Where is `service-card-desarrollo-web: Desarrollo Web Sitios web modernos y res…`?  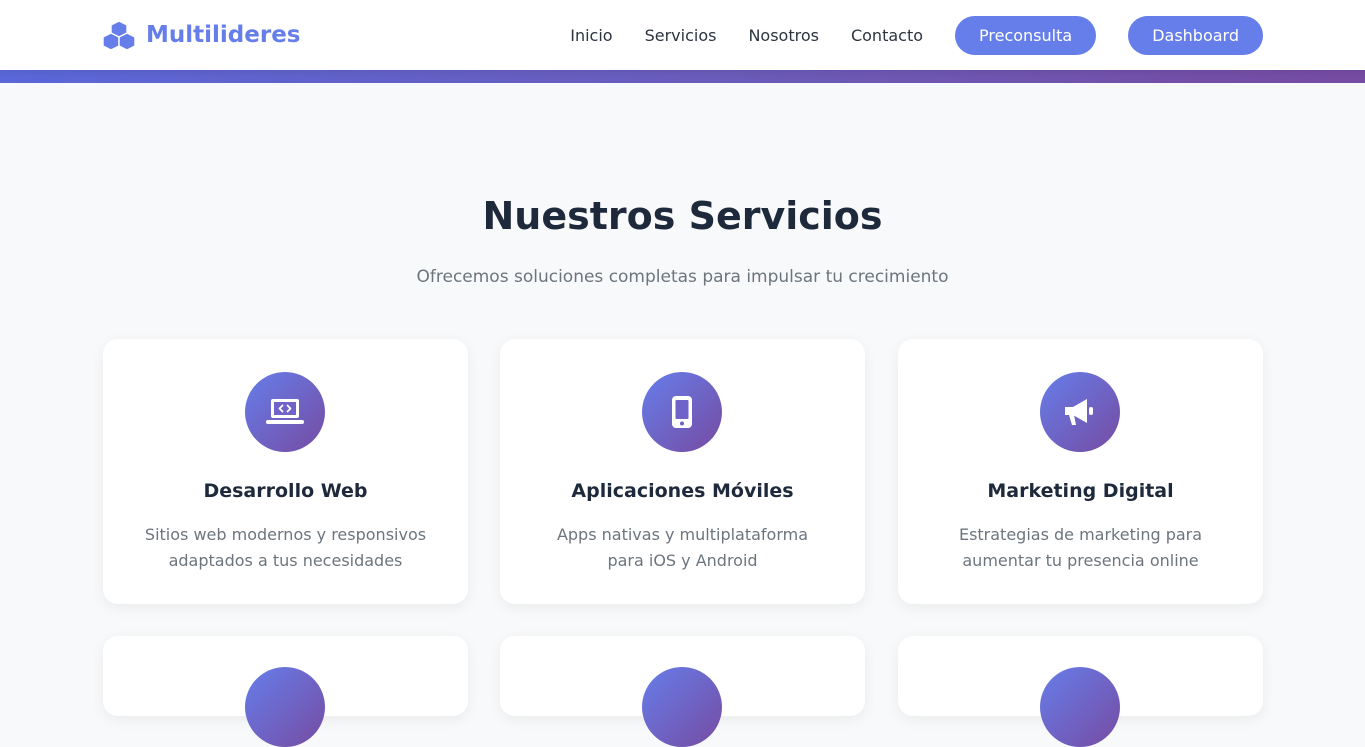
service-card-desarrollo-web: Desarrollo Web Sitios web modernos y res… is located at coordinates (285, 471).